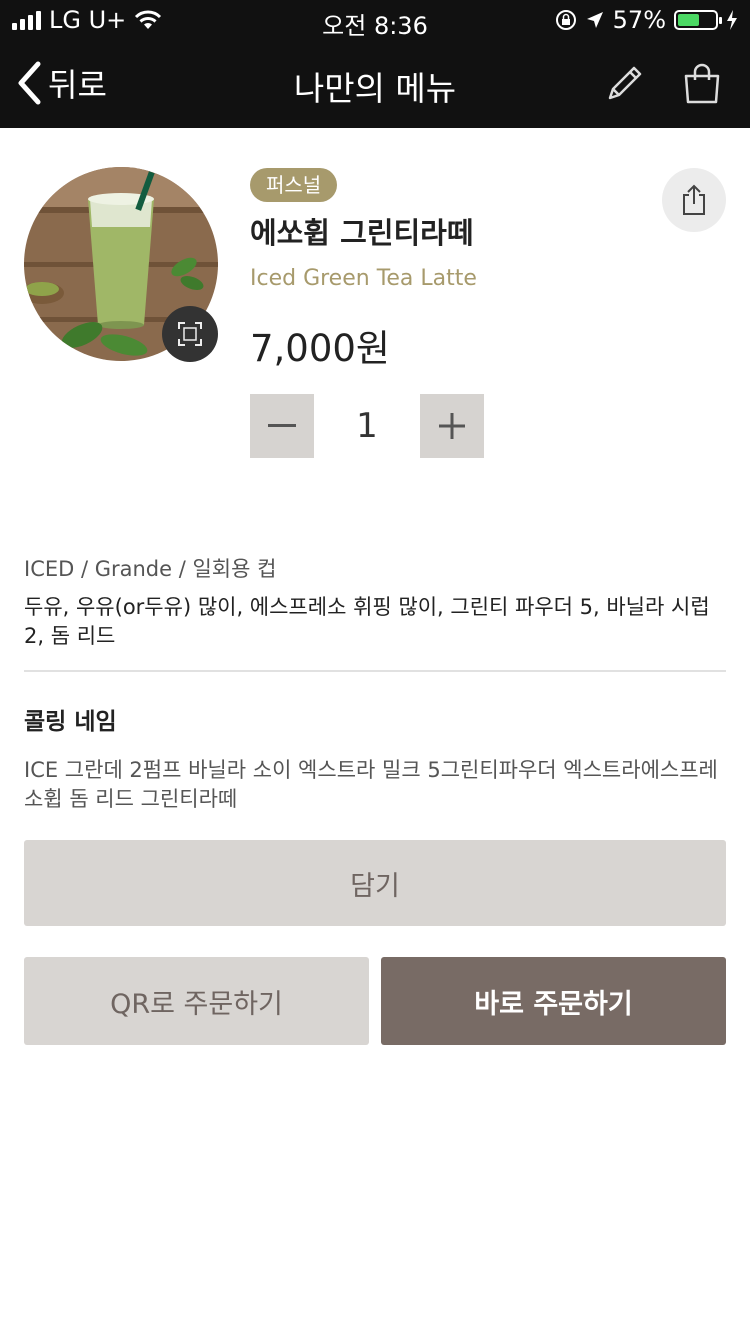  I want to click on product-name-en: Iced Green Tea Latte, so click(363, 278).